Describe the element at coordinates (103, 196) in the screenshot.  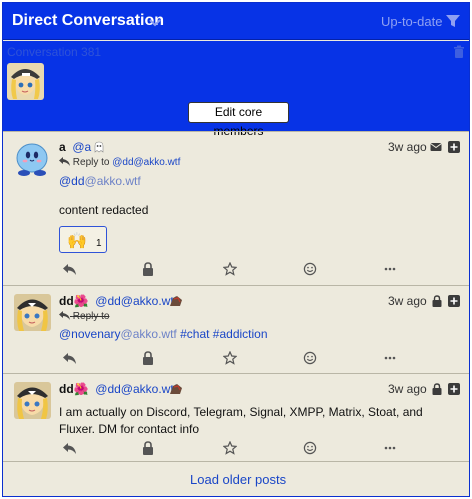
I see `status-content: @dd@akko.wtf content redacted` at that location.